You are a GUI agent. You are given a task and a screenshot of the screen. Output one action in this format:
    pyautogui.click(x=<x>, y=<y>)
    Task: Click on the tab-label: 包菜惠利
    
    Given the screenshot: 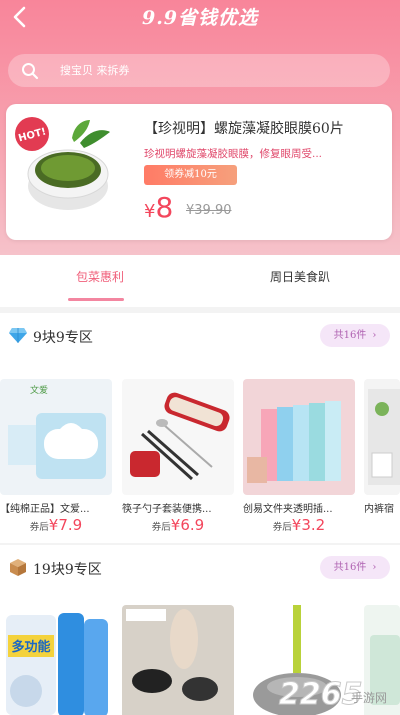 What is the action you would take?
    pyautogui.click(x=99, y=277)
    